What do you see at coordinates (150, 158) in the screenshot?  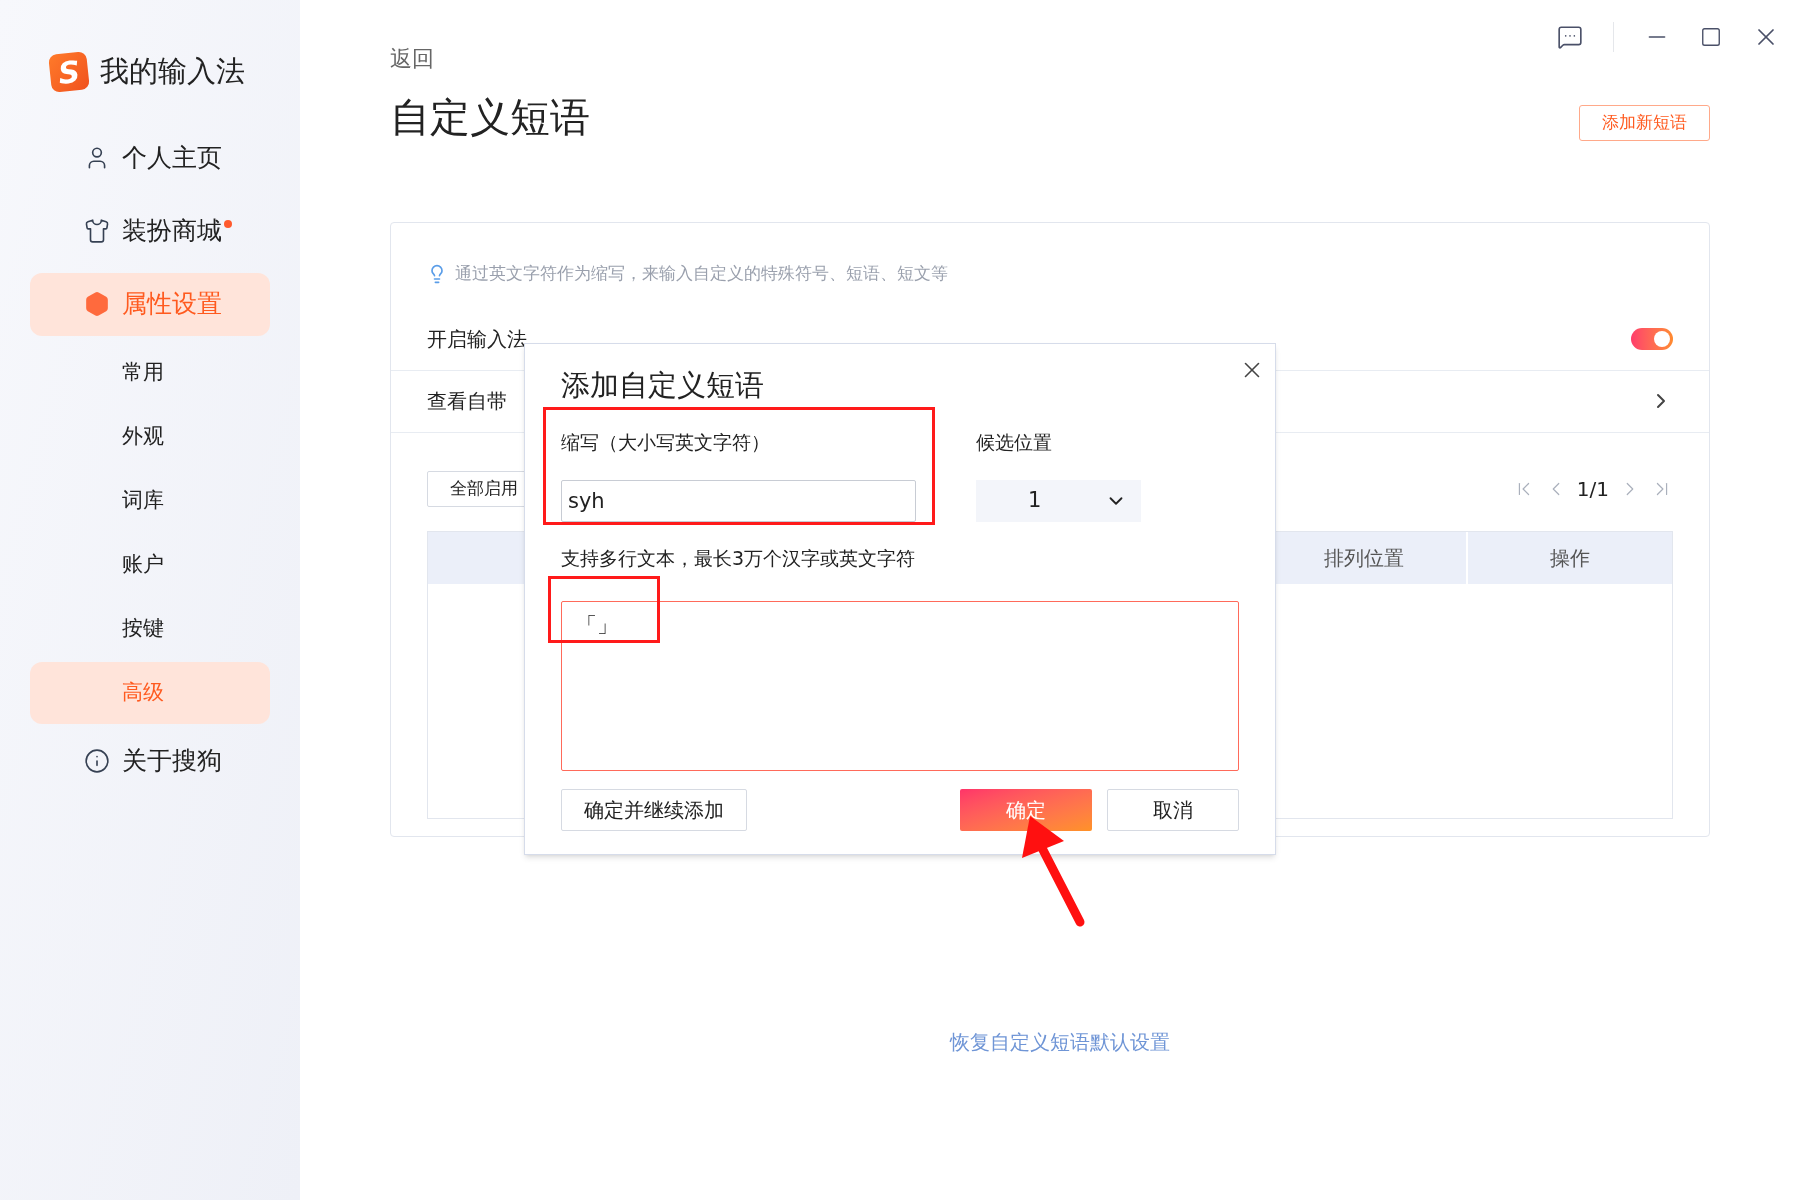 I see `sidebar-item: 个人主页` at bounding box center [150, 158].